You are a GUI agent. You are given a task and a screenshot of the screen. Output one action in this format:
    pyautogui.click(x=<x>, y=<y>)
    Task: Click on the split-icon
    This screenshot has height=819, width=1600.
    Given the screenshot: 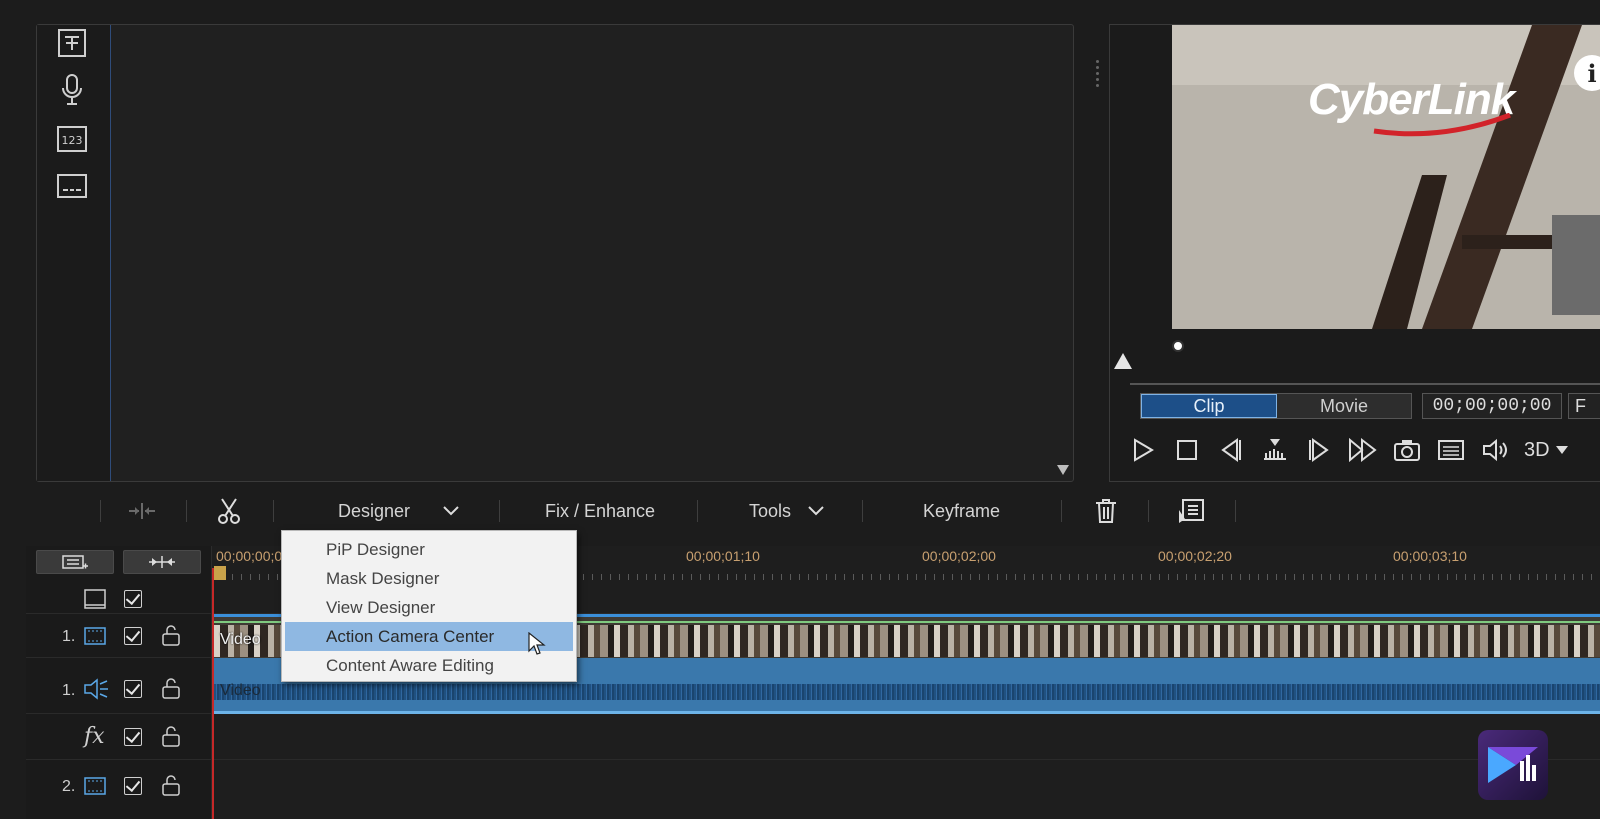 What is the action you would take?
    pyautogui.click(x=142, y=511)
    